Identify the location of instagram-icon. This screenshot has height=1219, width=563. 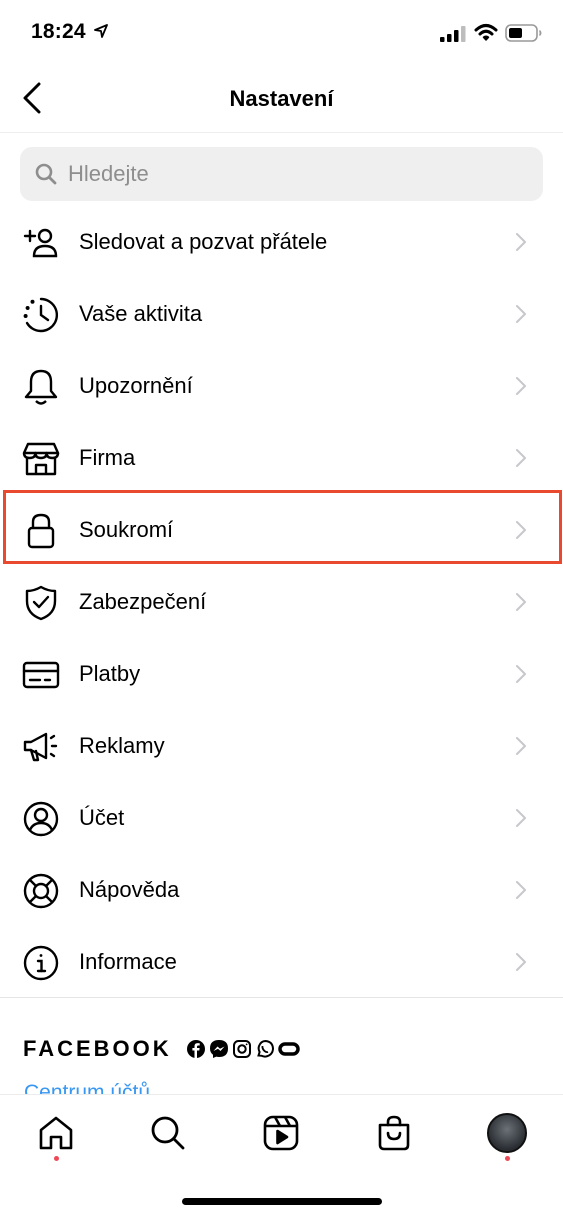
(241, 1049).